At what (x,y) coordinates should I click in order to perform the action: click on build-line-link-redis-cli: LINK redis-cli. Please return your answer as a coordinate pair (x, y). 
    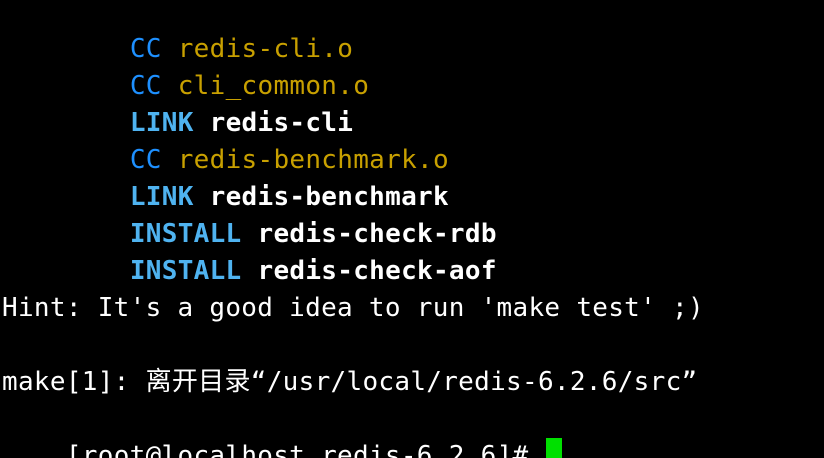
    Looking at the image, I should click on (177, 103).